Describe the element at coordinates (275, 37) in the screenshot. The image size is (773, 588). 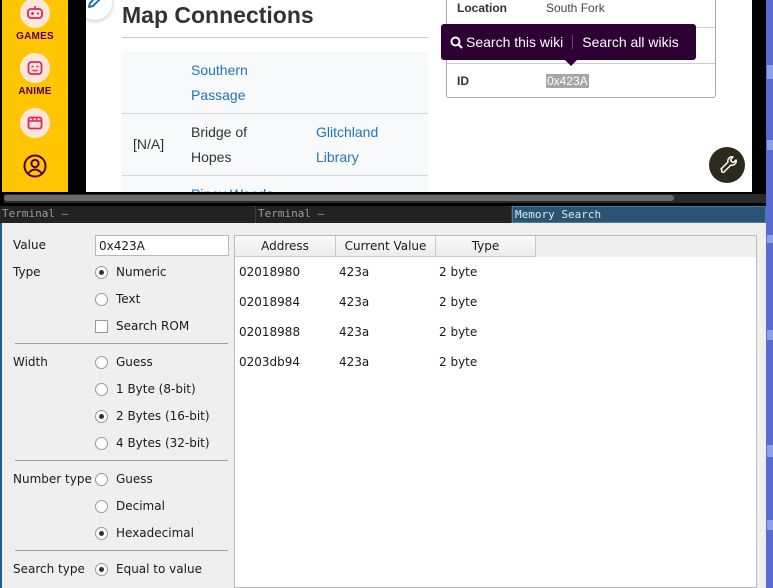
I see `heading-divider` at that location.